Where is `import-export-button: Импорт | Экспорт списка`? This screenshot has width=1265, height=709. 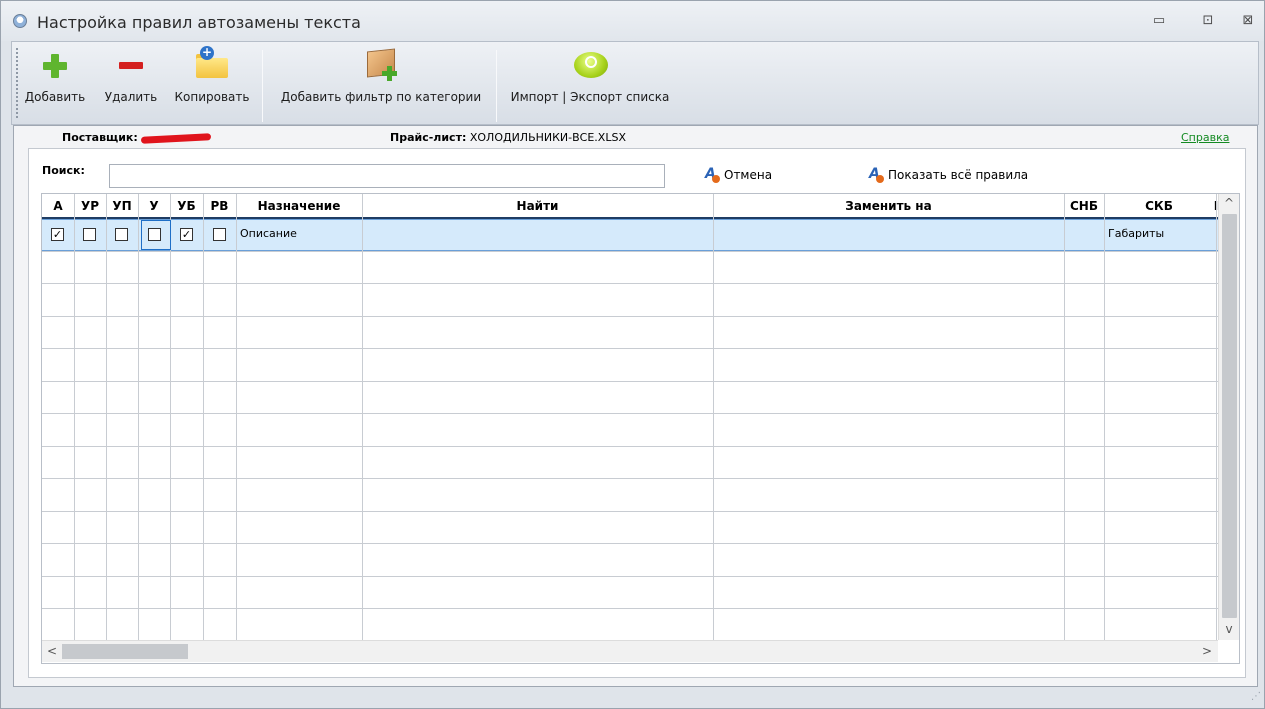
import-export-button: Импорт | Экспорт списка is located at coordinates (590, 81).